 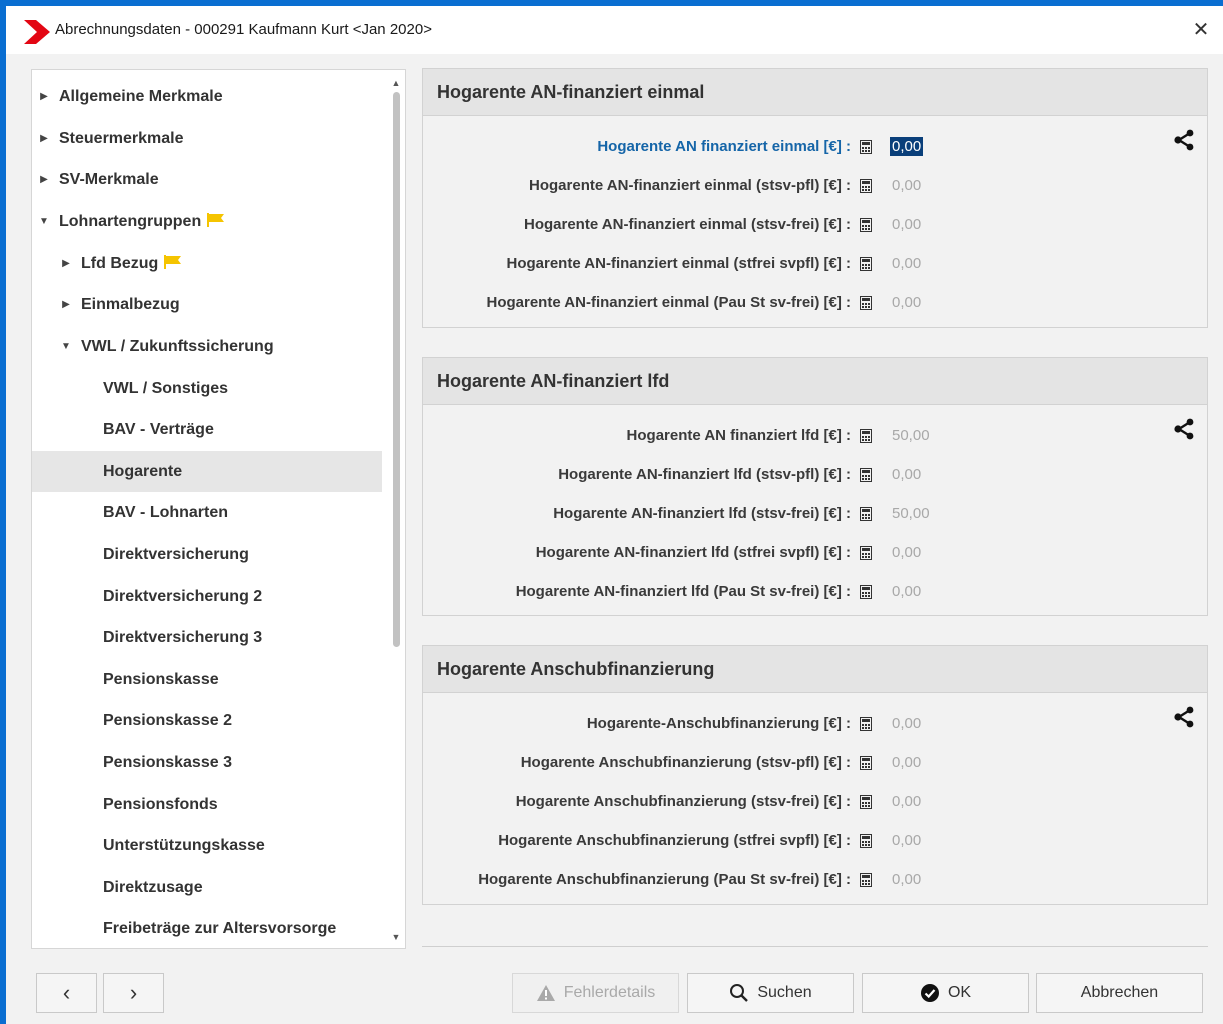 What do you see at coordinates (37, 32) in the screenshot?
I see `app-logo-icon` at bounding box center [37, 32].